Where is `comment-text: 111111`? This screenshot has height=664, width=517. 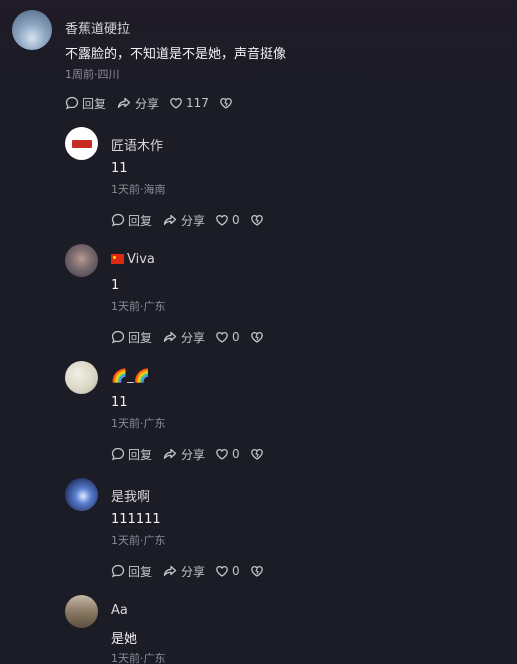
comment-text: 111111 is located at coordinates (136, 519).